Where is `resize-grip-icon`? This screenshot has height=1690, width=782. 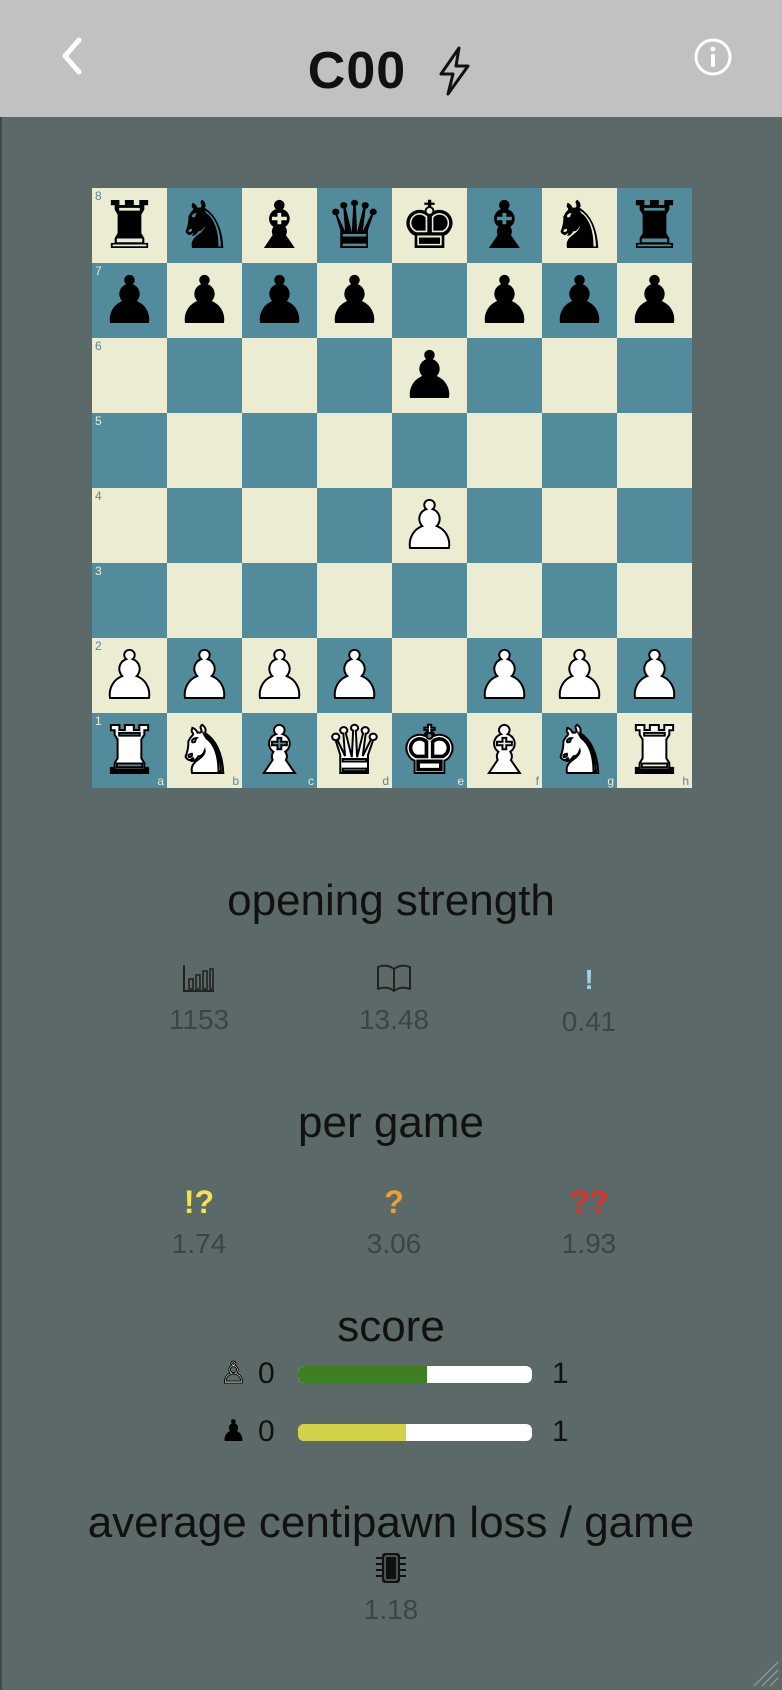 resize-grip-icon is located at coordinates (765, 1673).